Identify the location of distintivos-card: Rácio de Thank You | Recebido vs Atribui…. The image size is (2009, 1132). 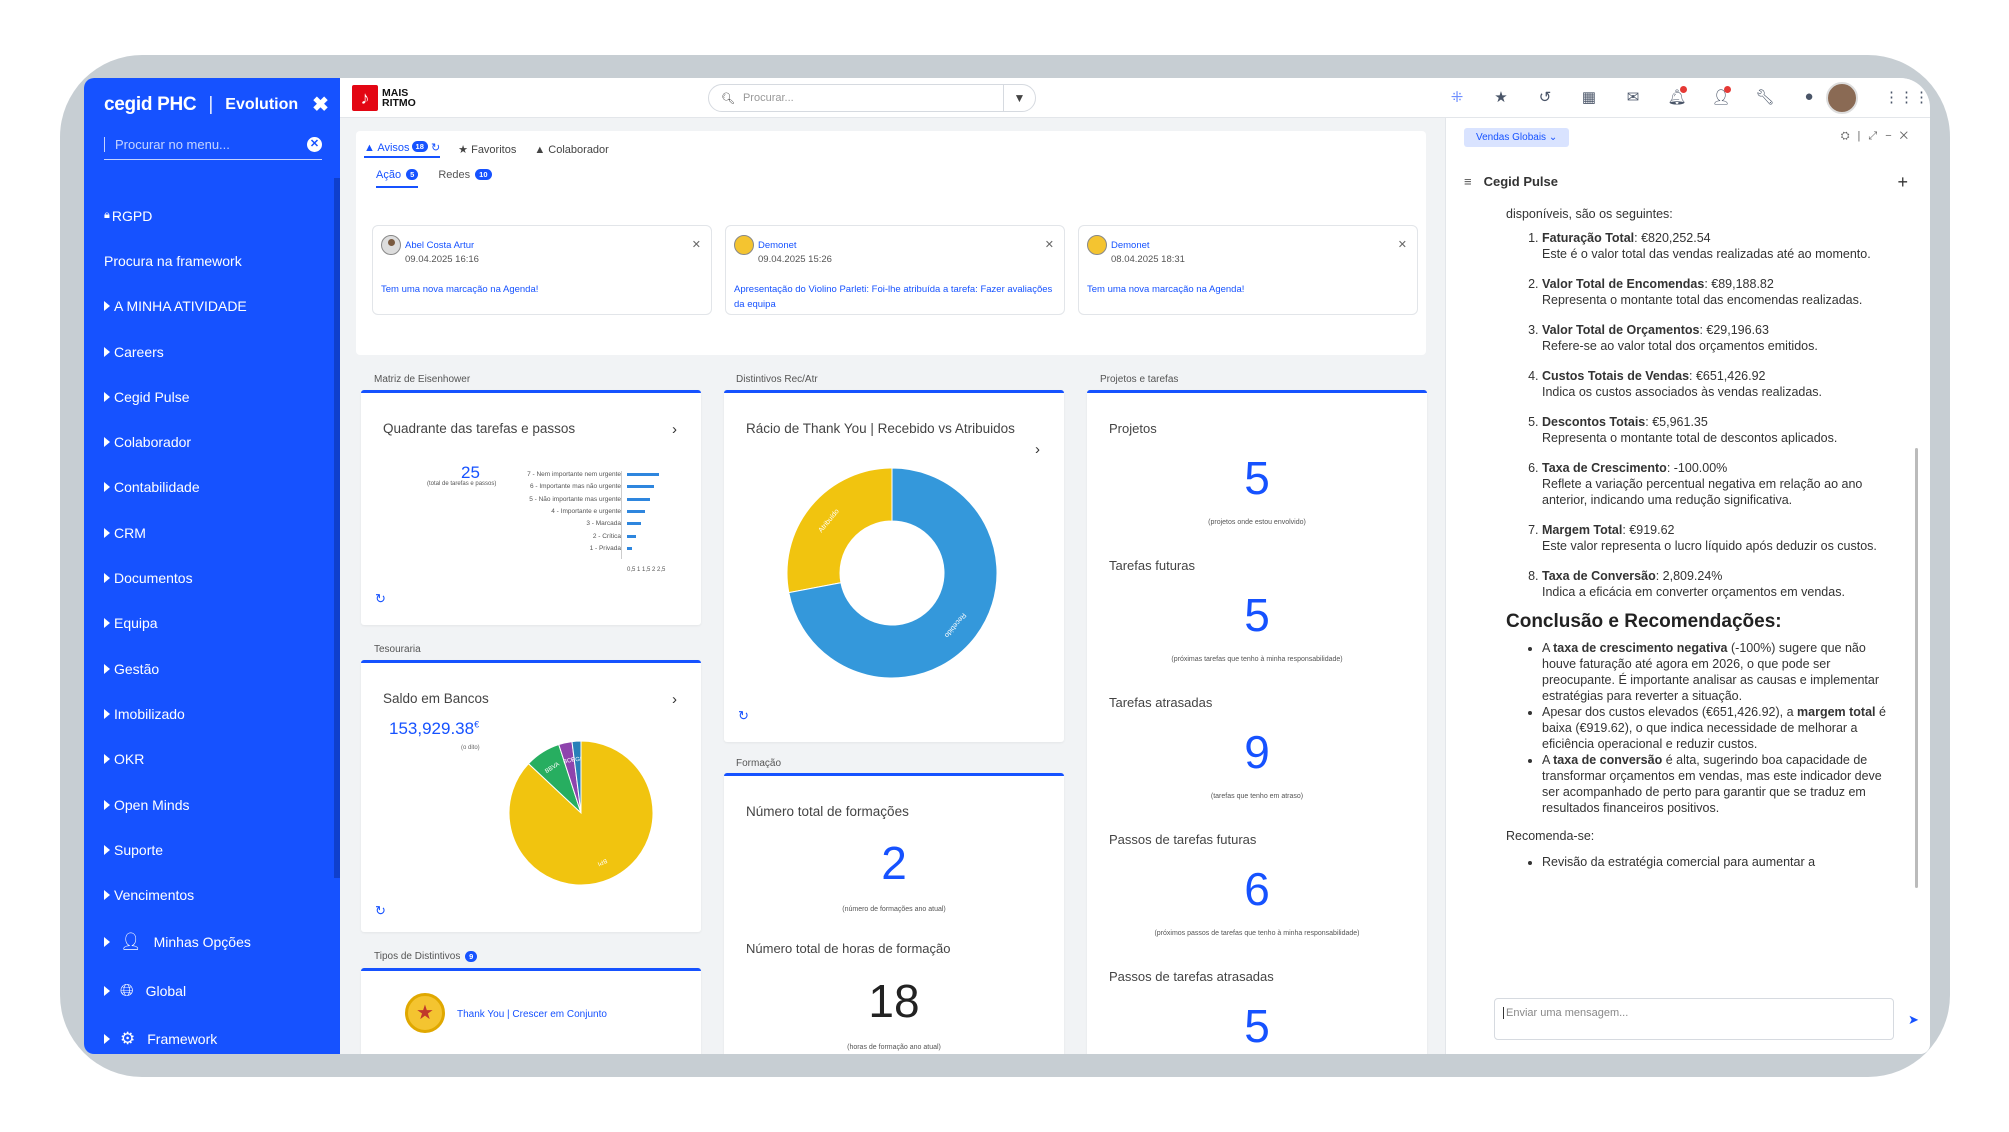
(894, 566).